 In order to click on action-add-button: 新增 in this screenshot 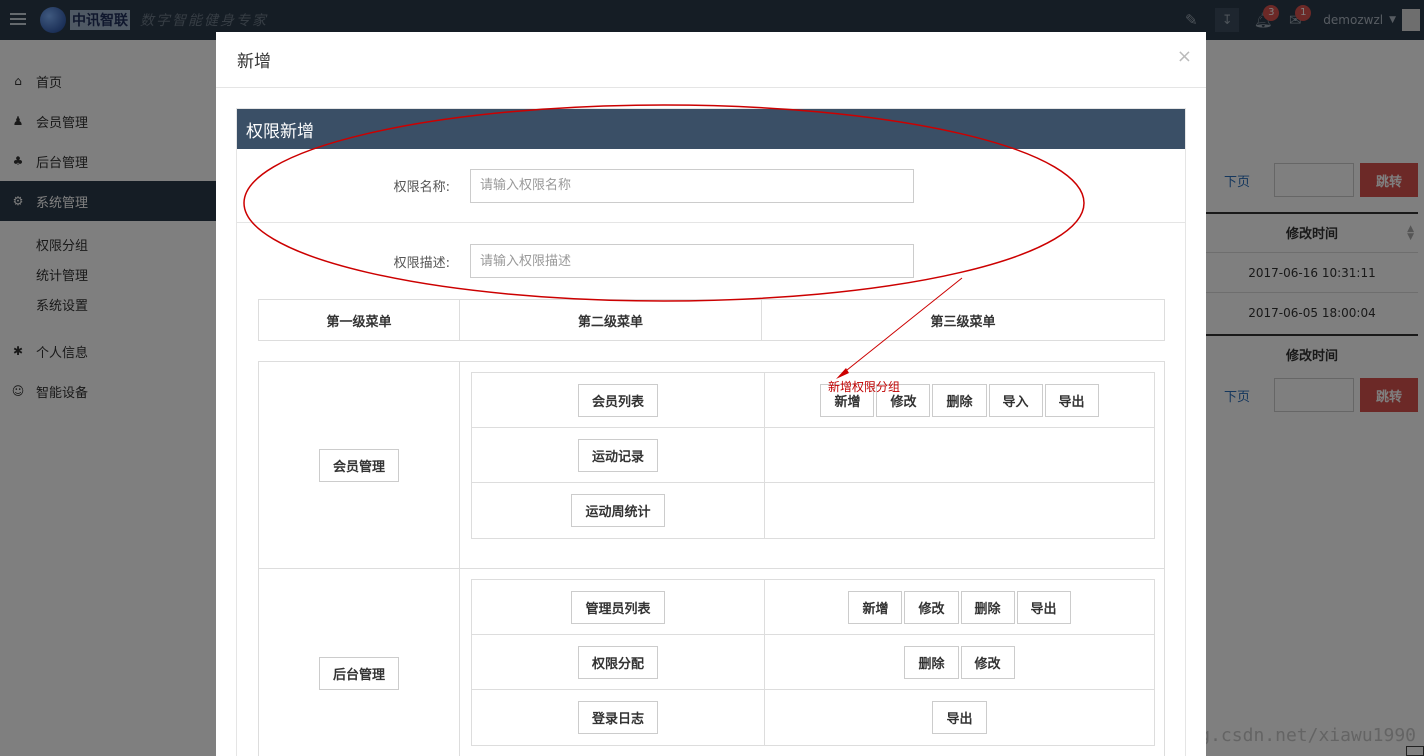, I will do `click(875, 607)`.